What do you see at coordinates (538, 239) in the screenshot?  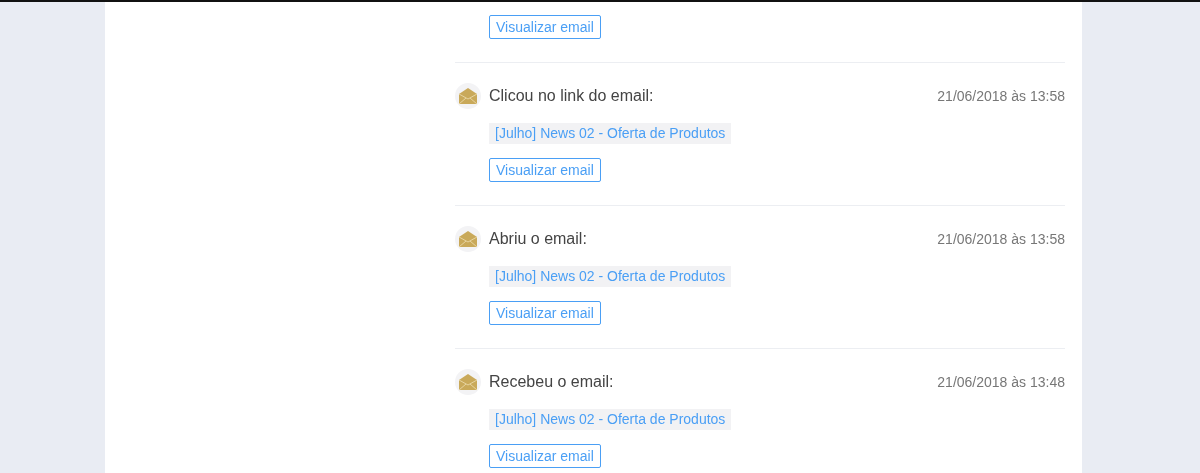 I see `event-title: Abriu o email:` at bounding box center [538, 239].